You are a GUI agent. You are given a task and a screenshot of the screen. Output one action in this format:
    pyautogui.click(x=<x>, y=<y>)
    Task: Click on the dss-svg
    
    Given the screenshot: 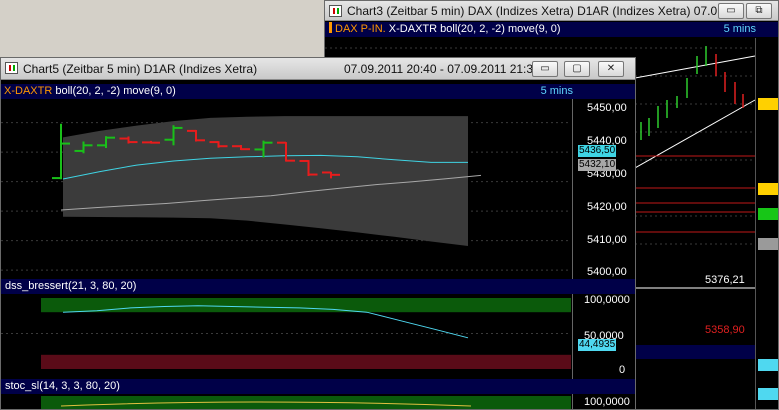 What is the action you would take?
    pyautogui.click(x=286, y=333)
    